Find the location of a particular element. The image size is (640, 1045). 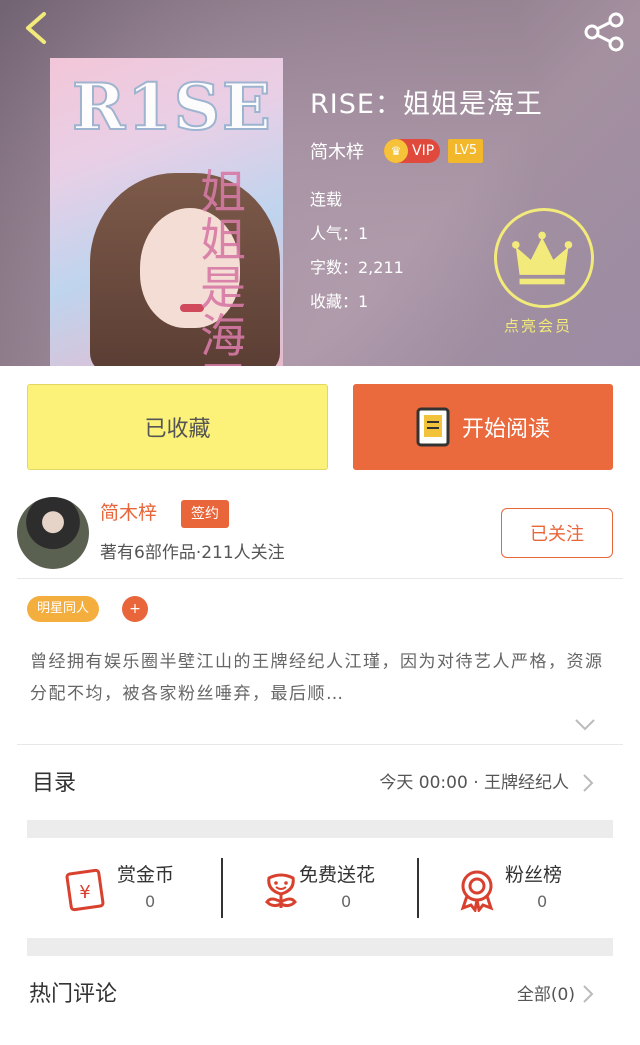

collect-button-label: 已收藏 is located at coordinates (177, 429).